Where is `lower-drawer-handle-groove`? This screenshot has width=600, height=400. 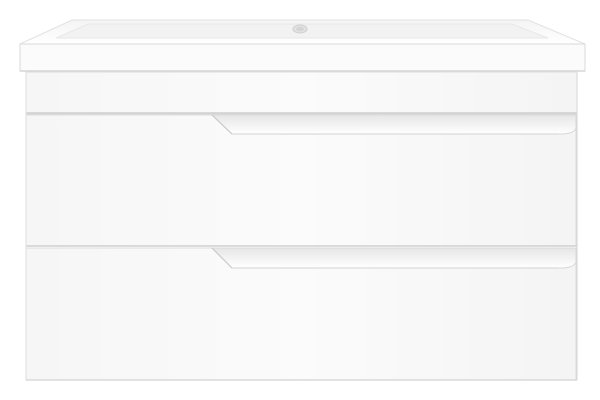 lower-drawer-handle-groove is located at coordinates (393, 258).